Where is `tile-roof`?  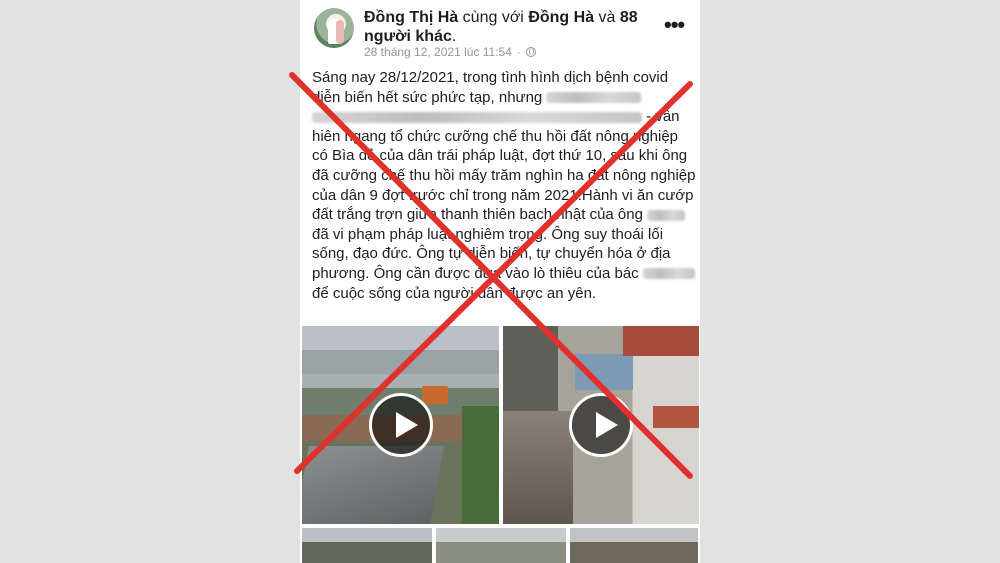
tile-roof is located at coordinates (538, 467).